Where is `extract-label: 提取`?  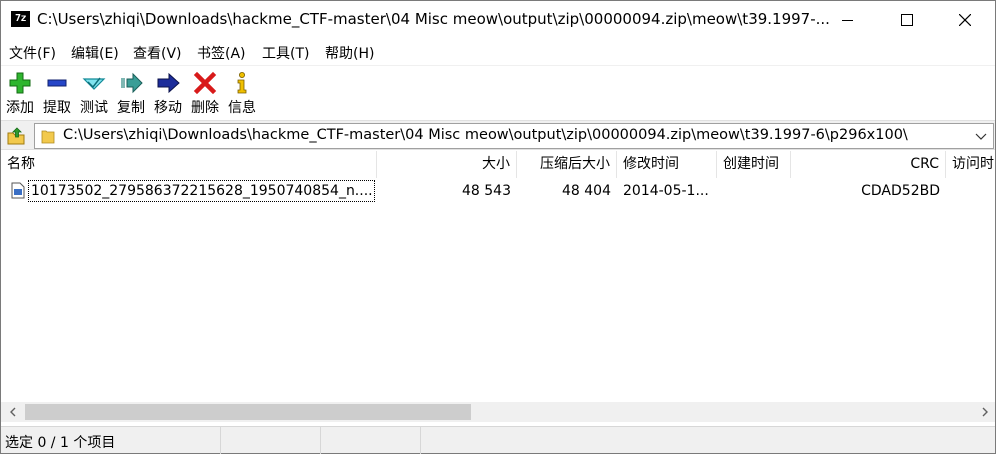 extract-label: 提取 is located at coordinates (57, 108).